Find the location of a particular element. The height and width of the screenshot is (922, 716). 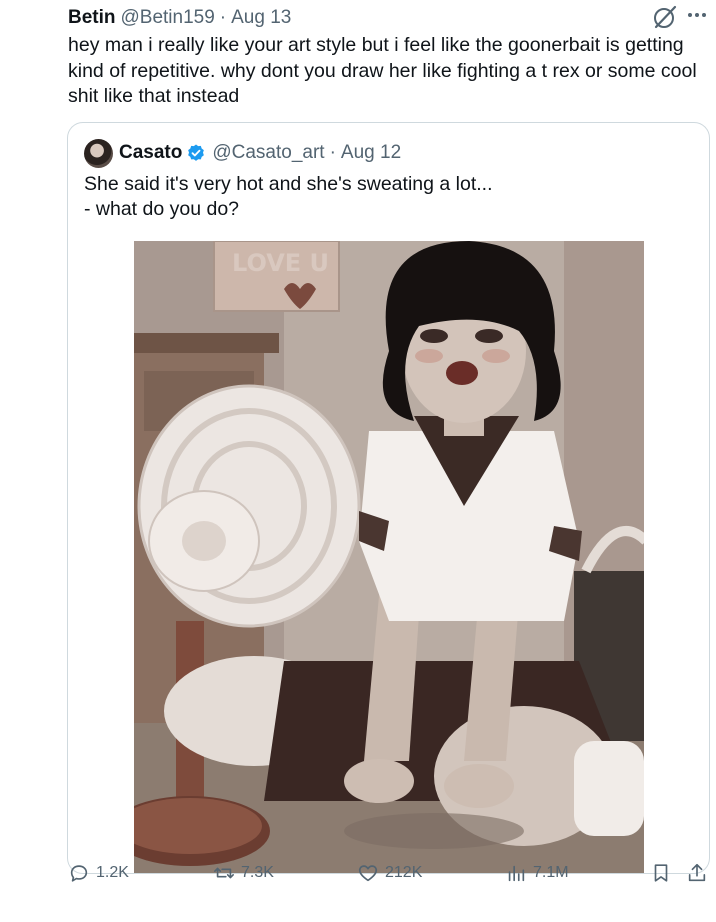

repost-button: 7.3K is located at coordinates (243, 873).